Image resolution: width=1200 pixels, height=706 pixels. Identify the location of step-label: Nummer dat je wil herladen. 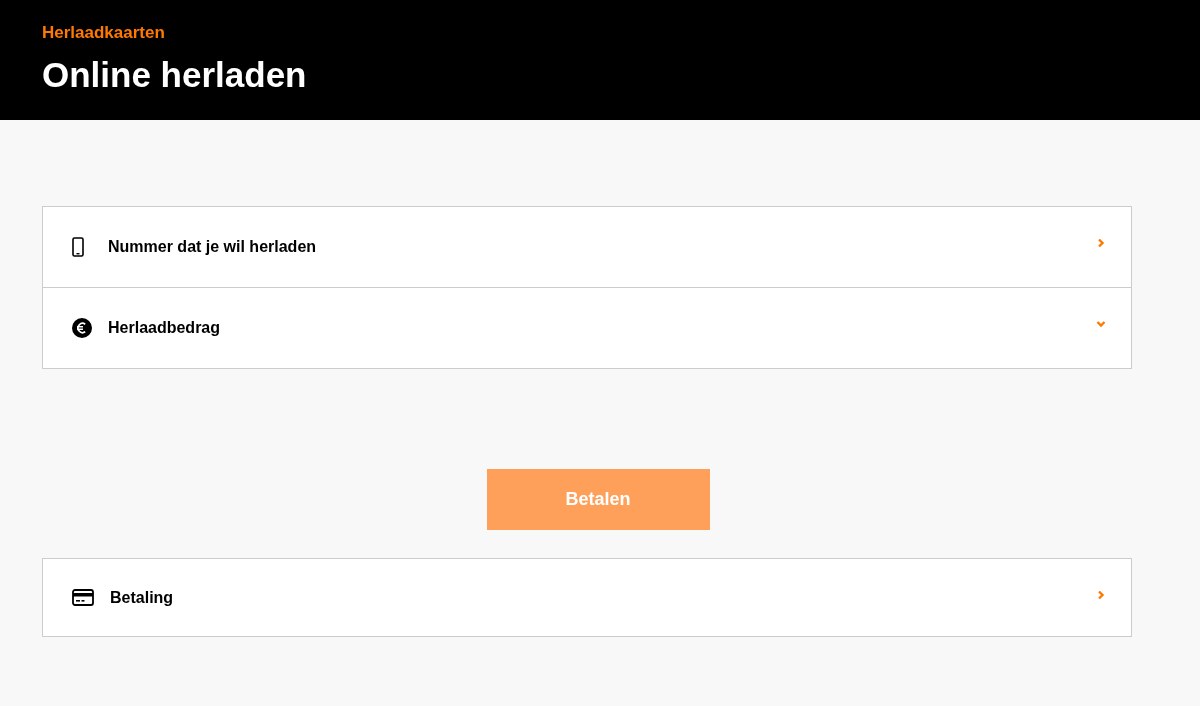
(213, 247).